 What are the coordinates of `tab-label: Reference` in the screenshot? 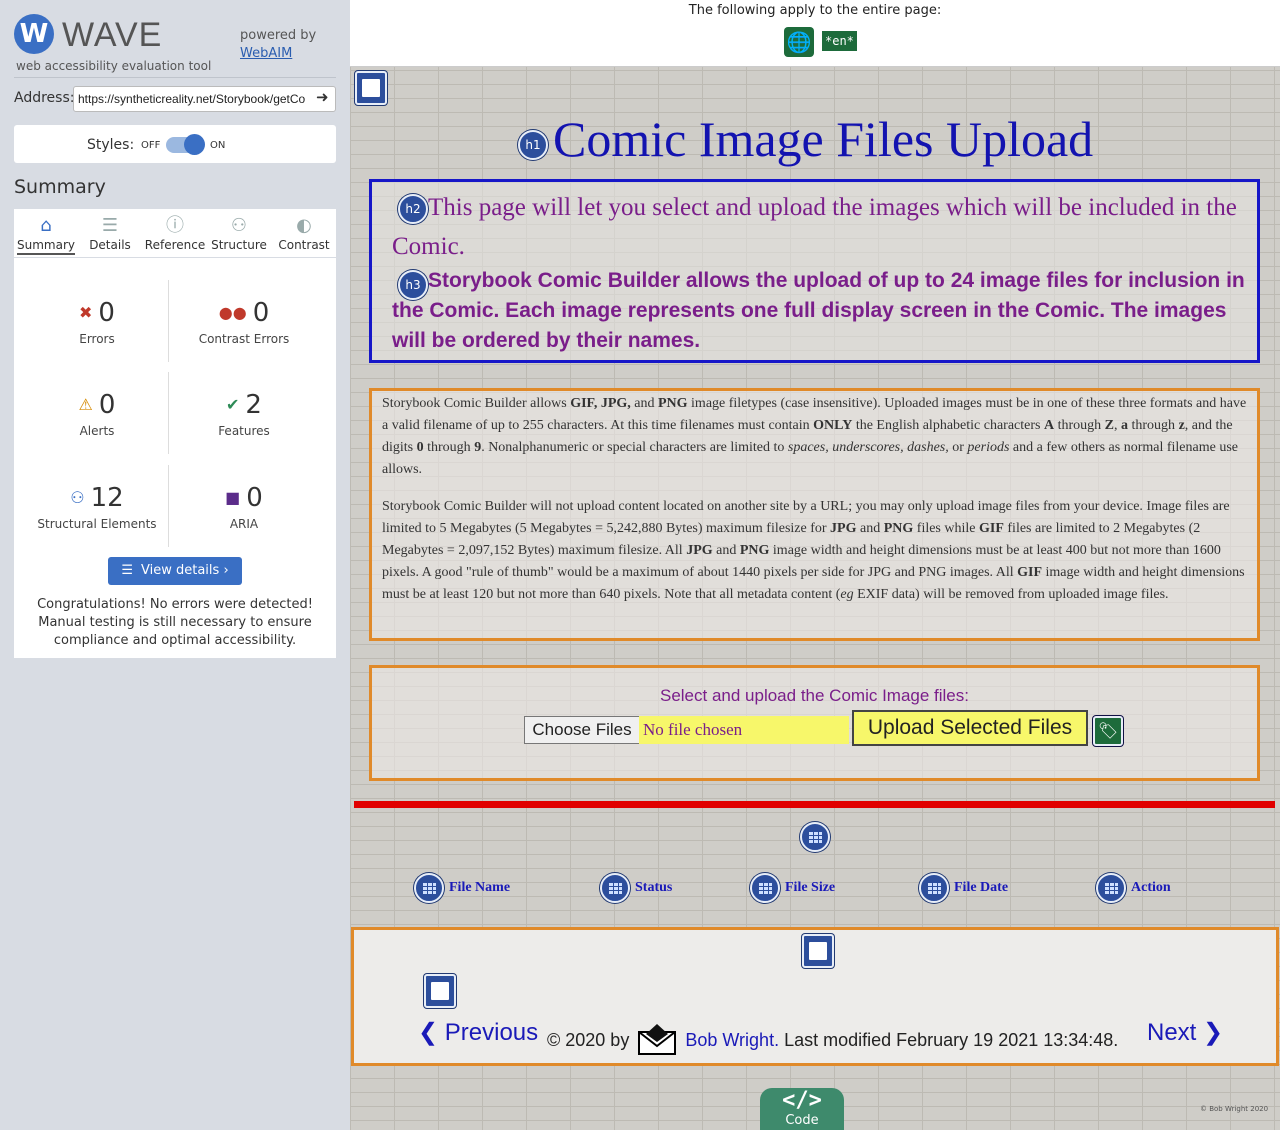 It's located at (175, 245).